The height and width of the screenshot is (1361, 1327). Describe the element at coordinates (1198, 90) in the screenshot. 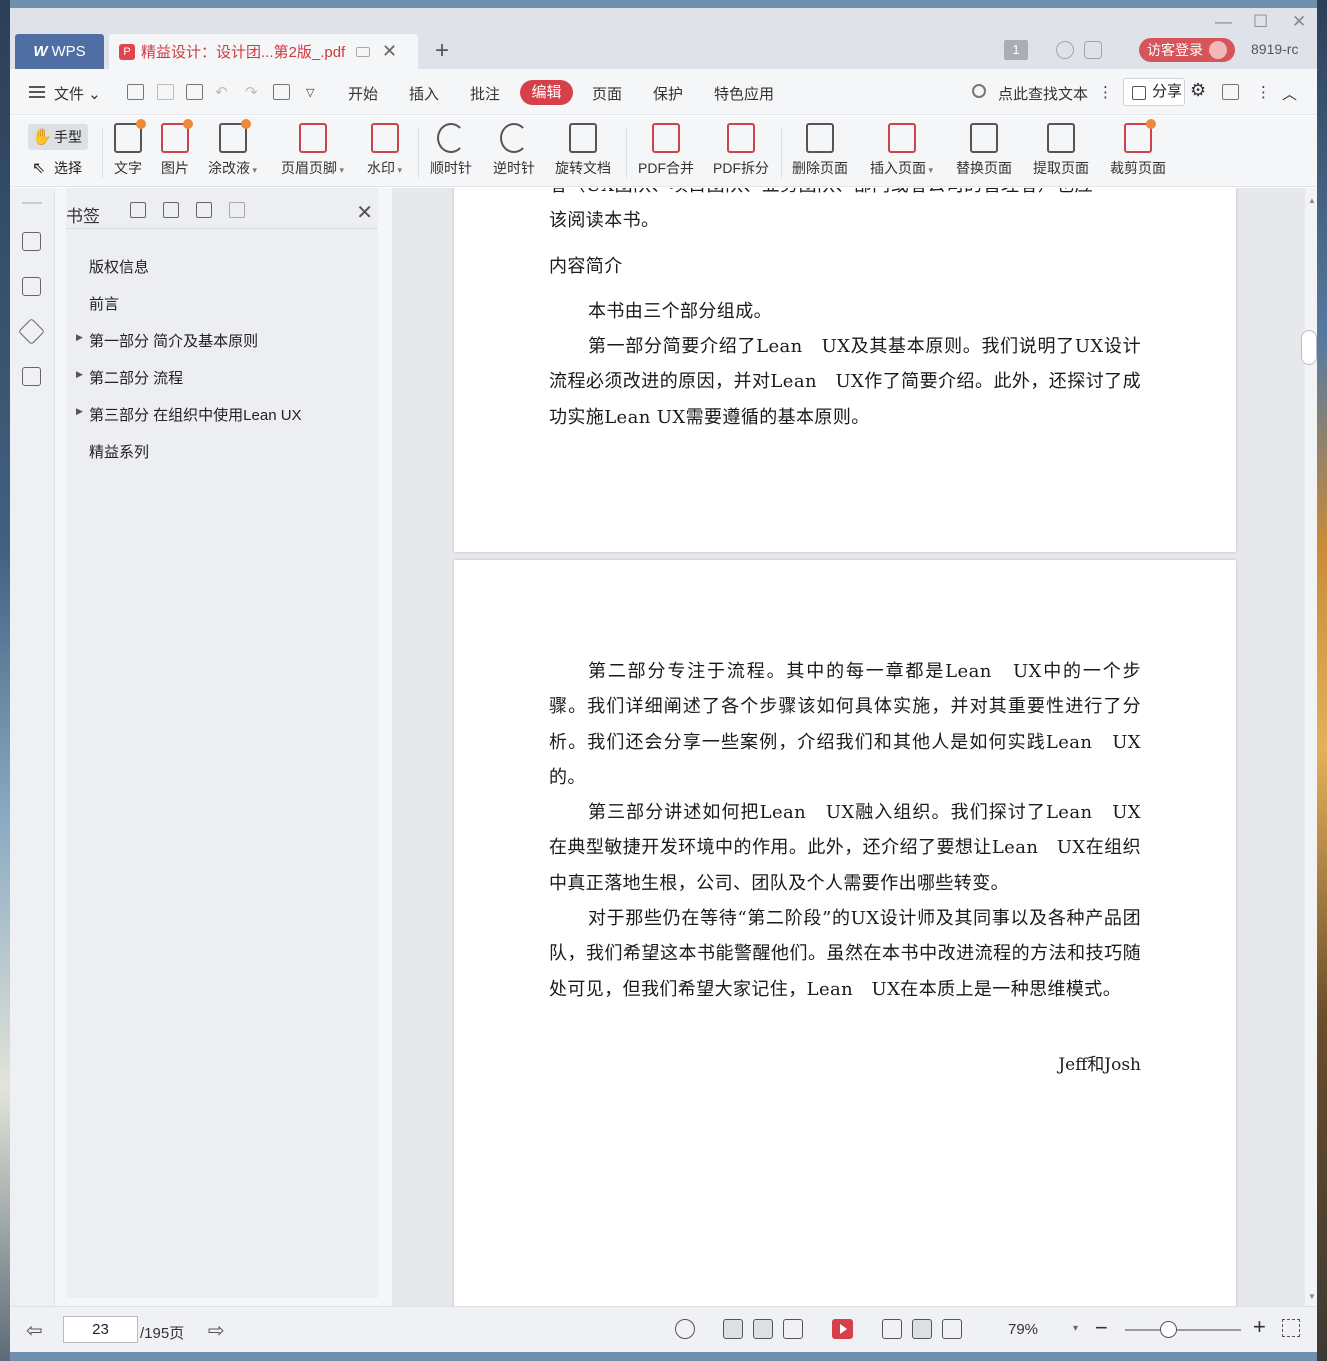

I see `settings-gear-icon: ⚙` at that location.